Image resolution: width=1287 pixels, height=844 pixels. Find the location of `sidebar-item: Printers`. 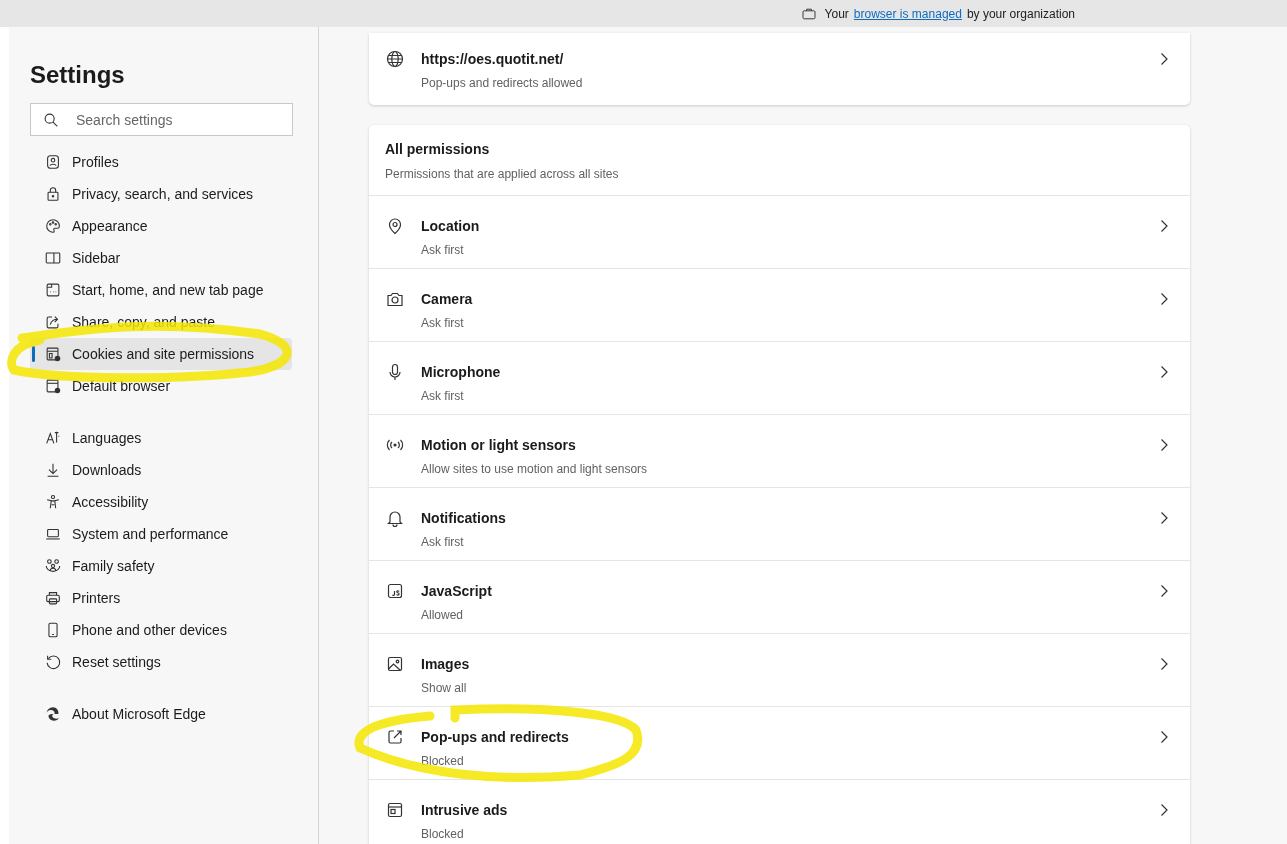

sidebar-item: Printers is located at coordinates (161, 598).